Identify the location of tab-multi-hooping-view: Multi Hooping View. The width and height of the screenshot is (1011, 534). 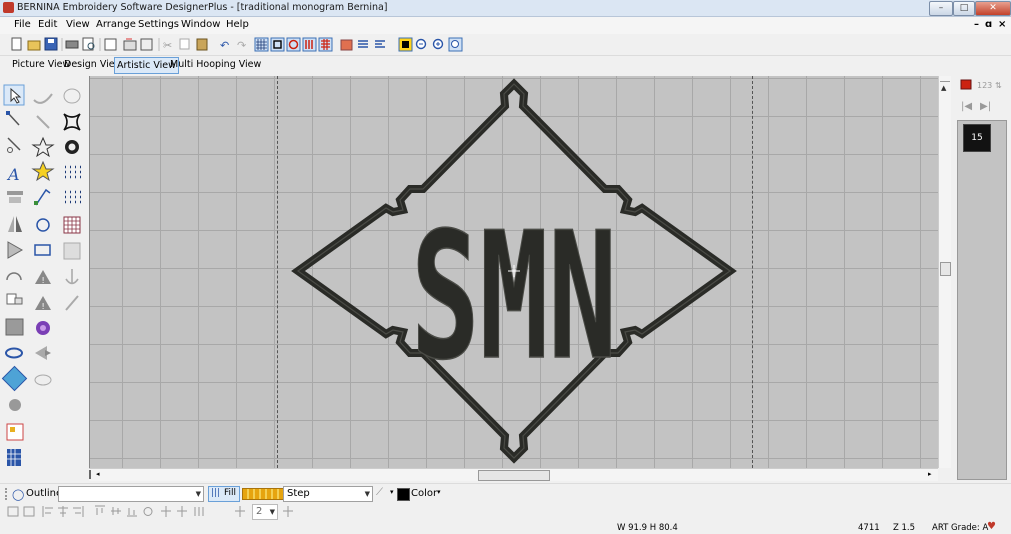
(215, 64).